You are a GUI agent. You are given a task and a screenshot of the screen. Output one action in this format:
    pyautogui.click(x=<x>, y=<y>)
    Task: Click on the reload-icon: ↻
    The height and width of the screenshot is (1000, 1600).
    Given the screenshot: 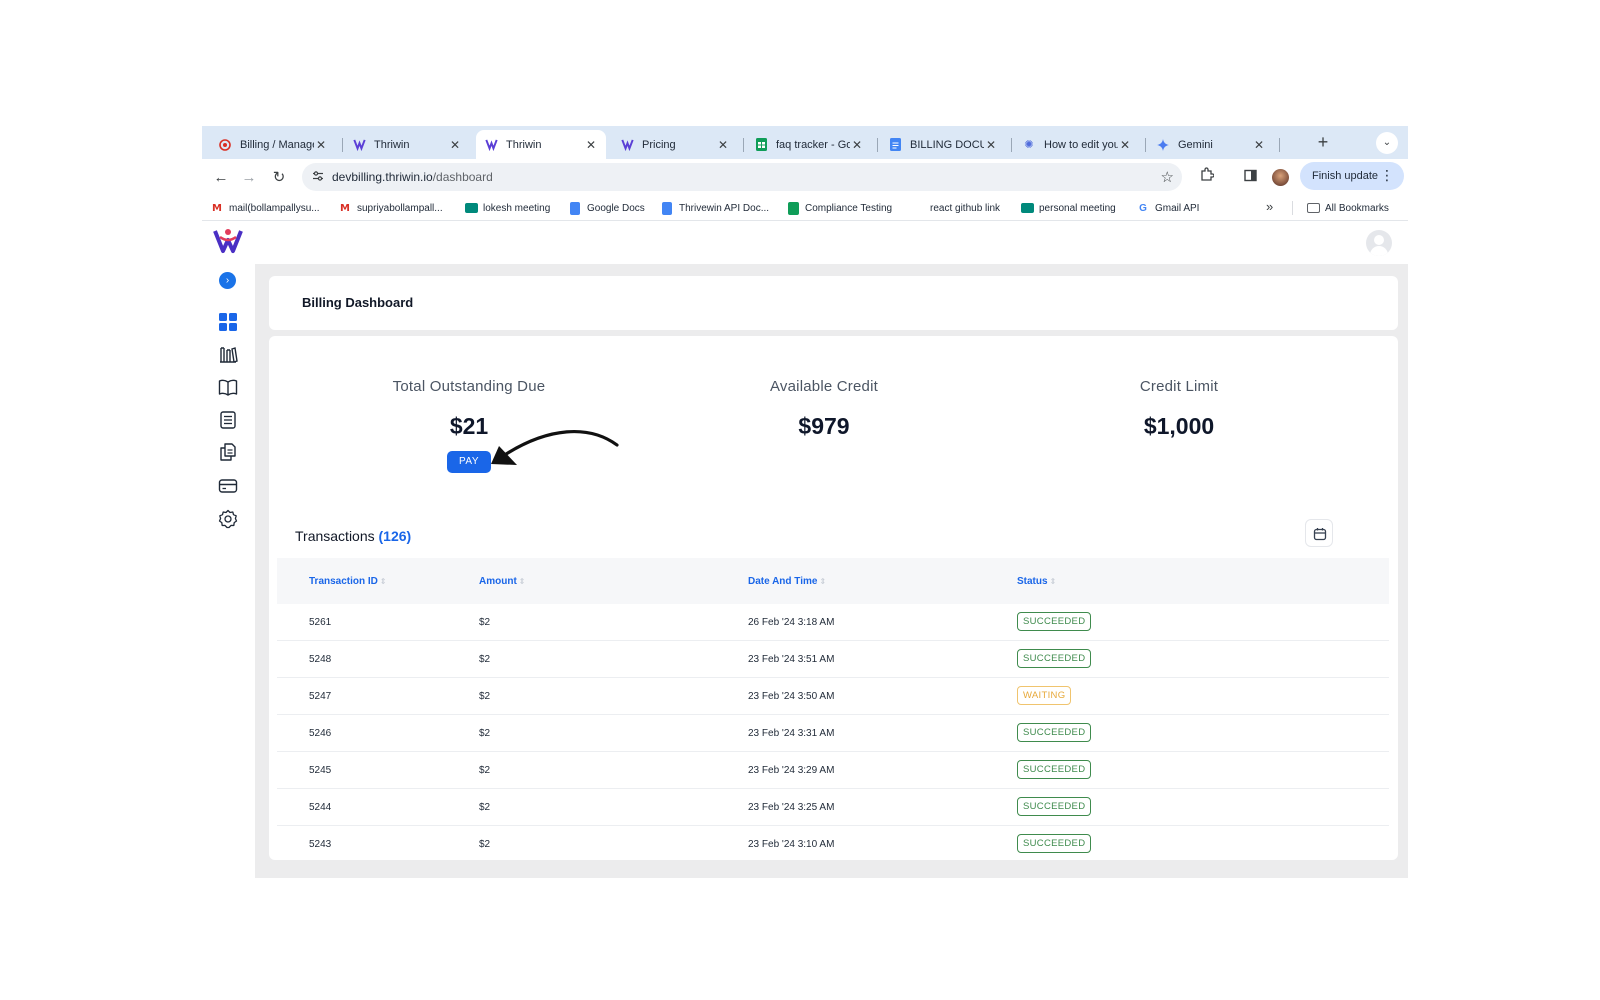 What is the action you would take?
    pyautogui.click(x=279, y=178)
    